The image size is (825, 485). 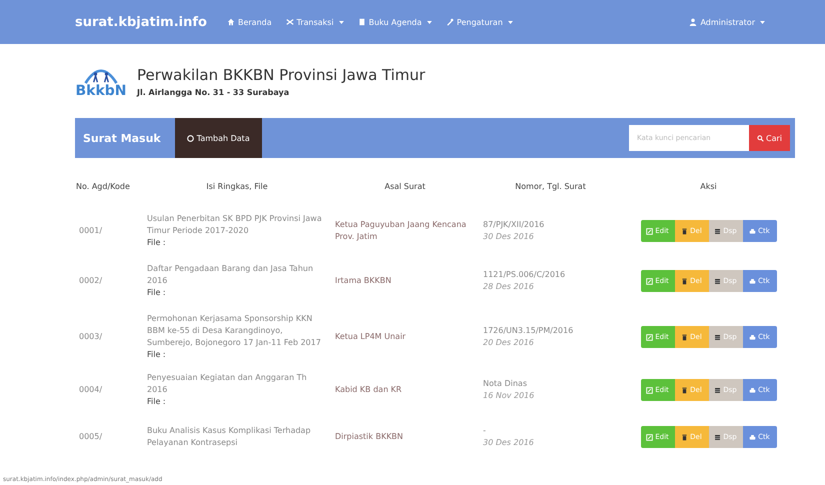 I want to click on search-icon, so click(x=760, y=138).